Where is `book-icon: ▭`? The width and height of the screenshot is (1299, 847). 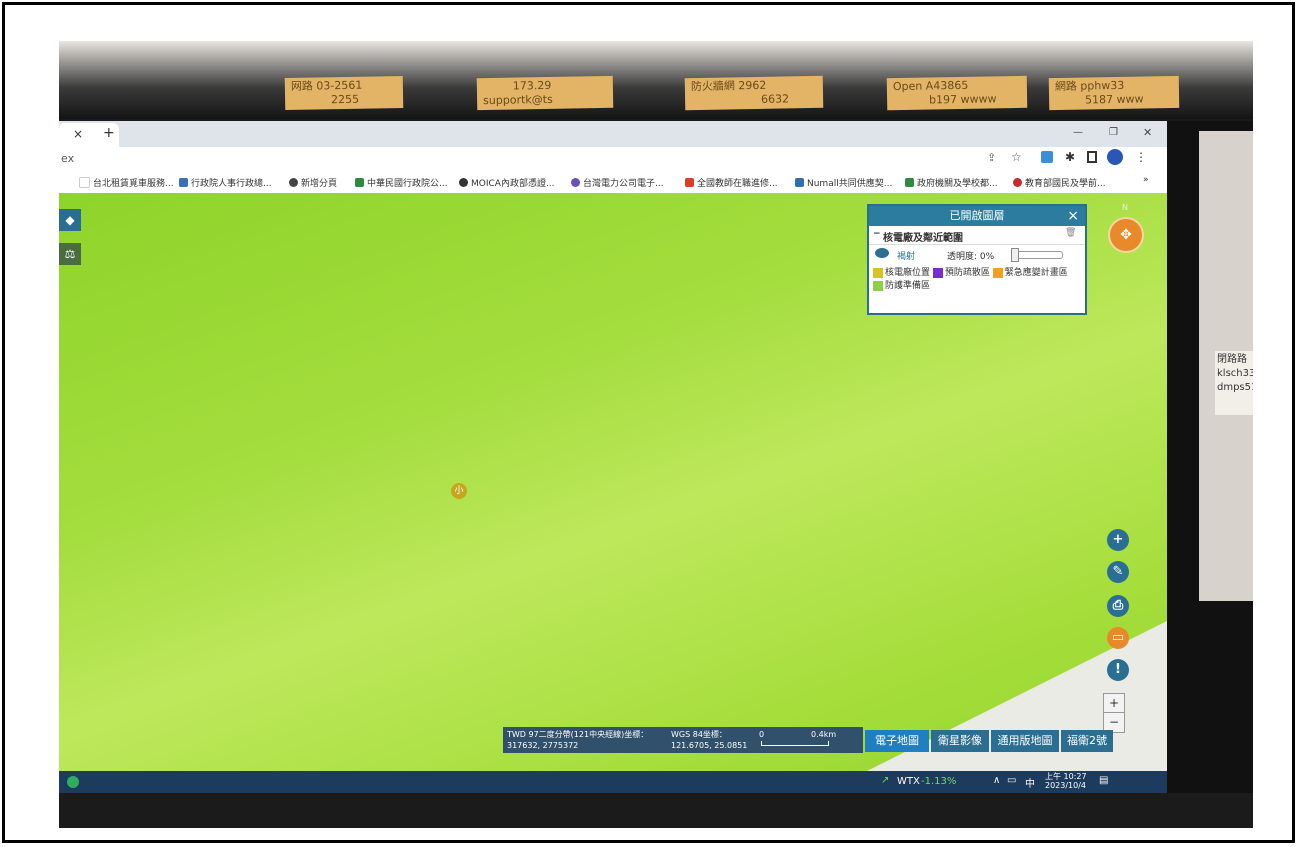
book-icon: ▭ is located at coordinates (1118, 638).